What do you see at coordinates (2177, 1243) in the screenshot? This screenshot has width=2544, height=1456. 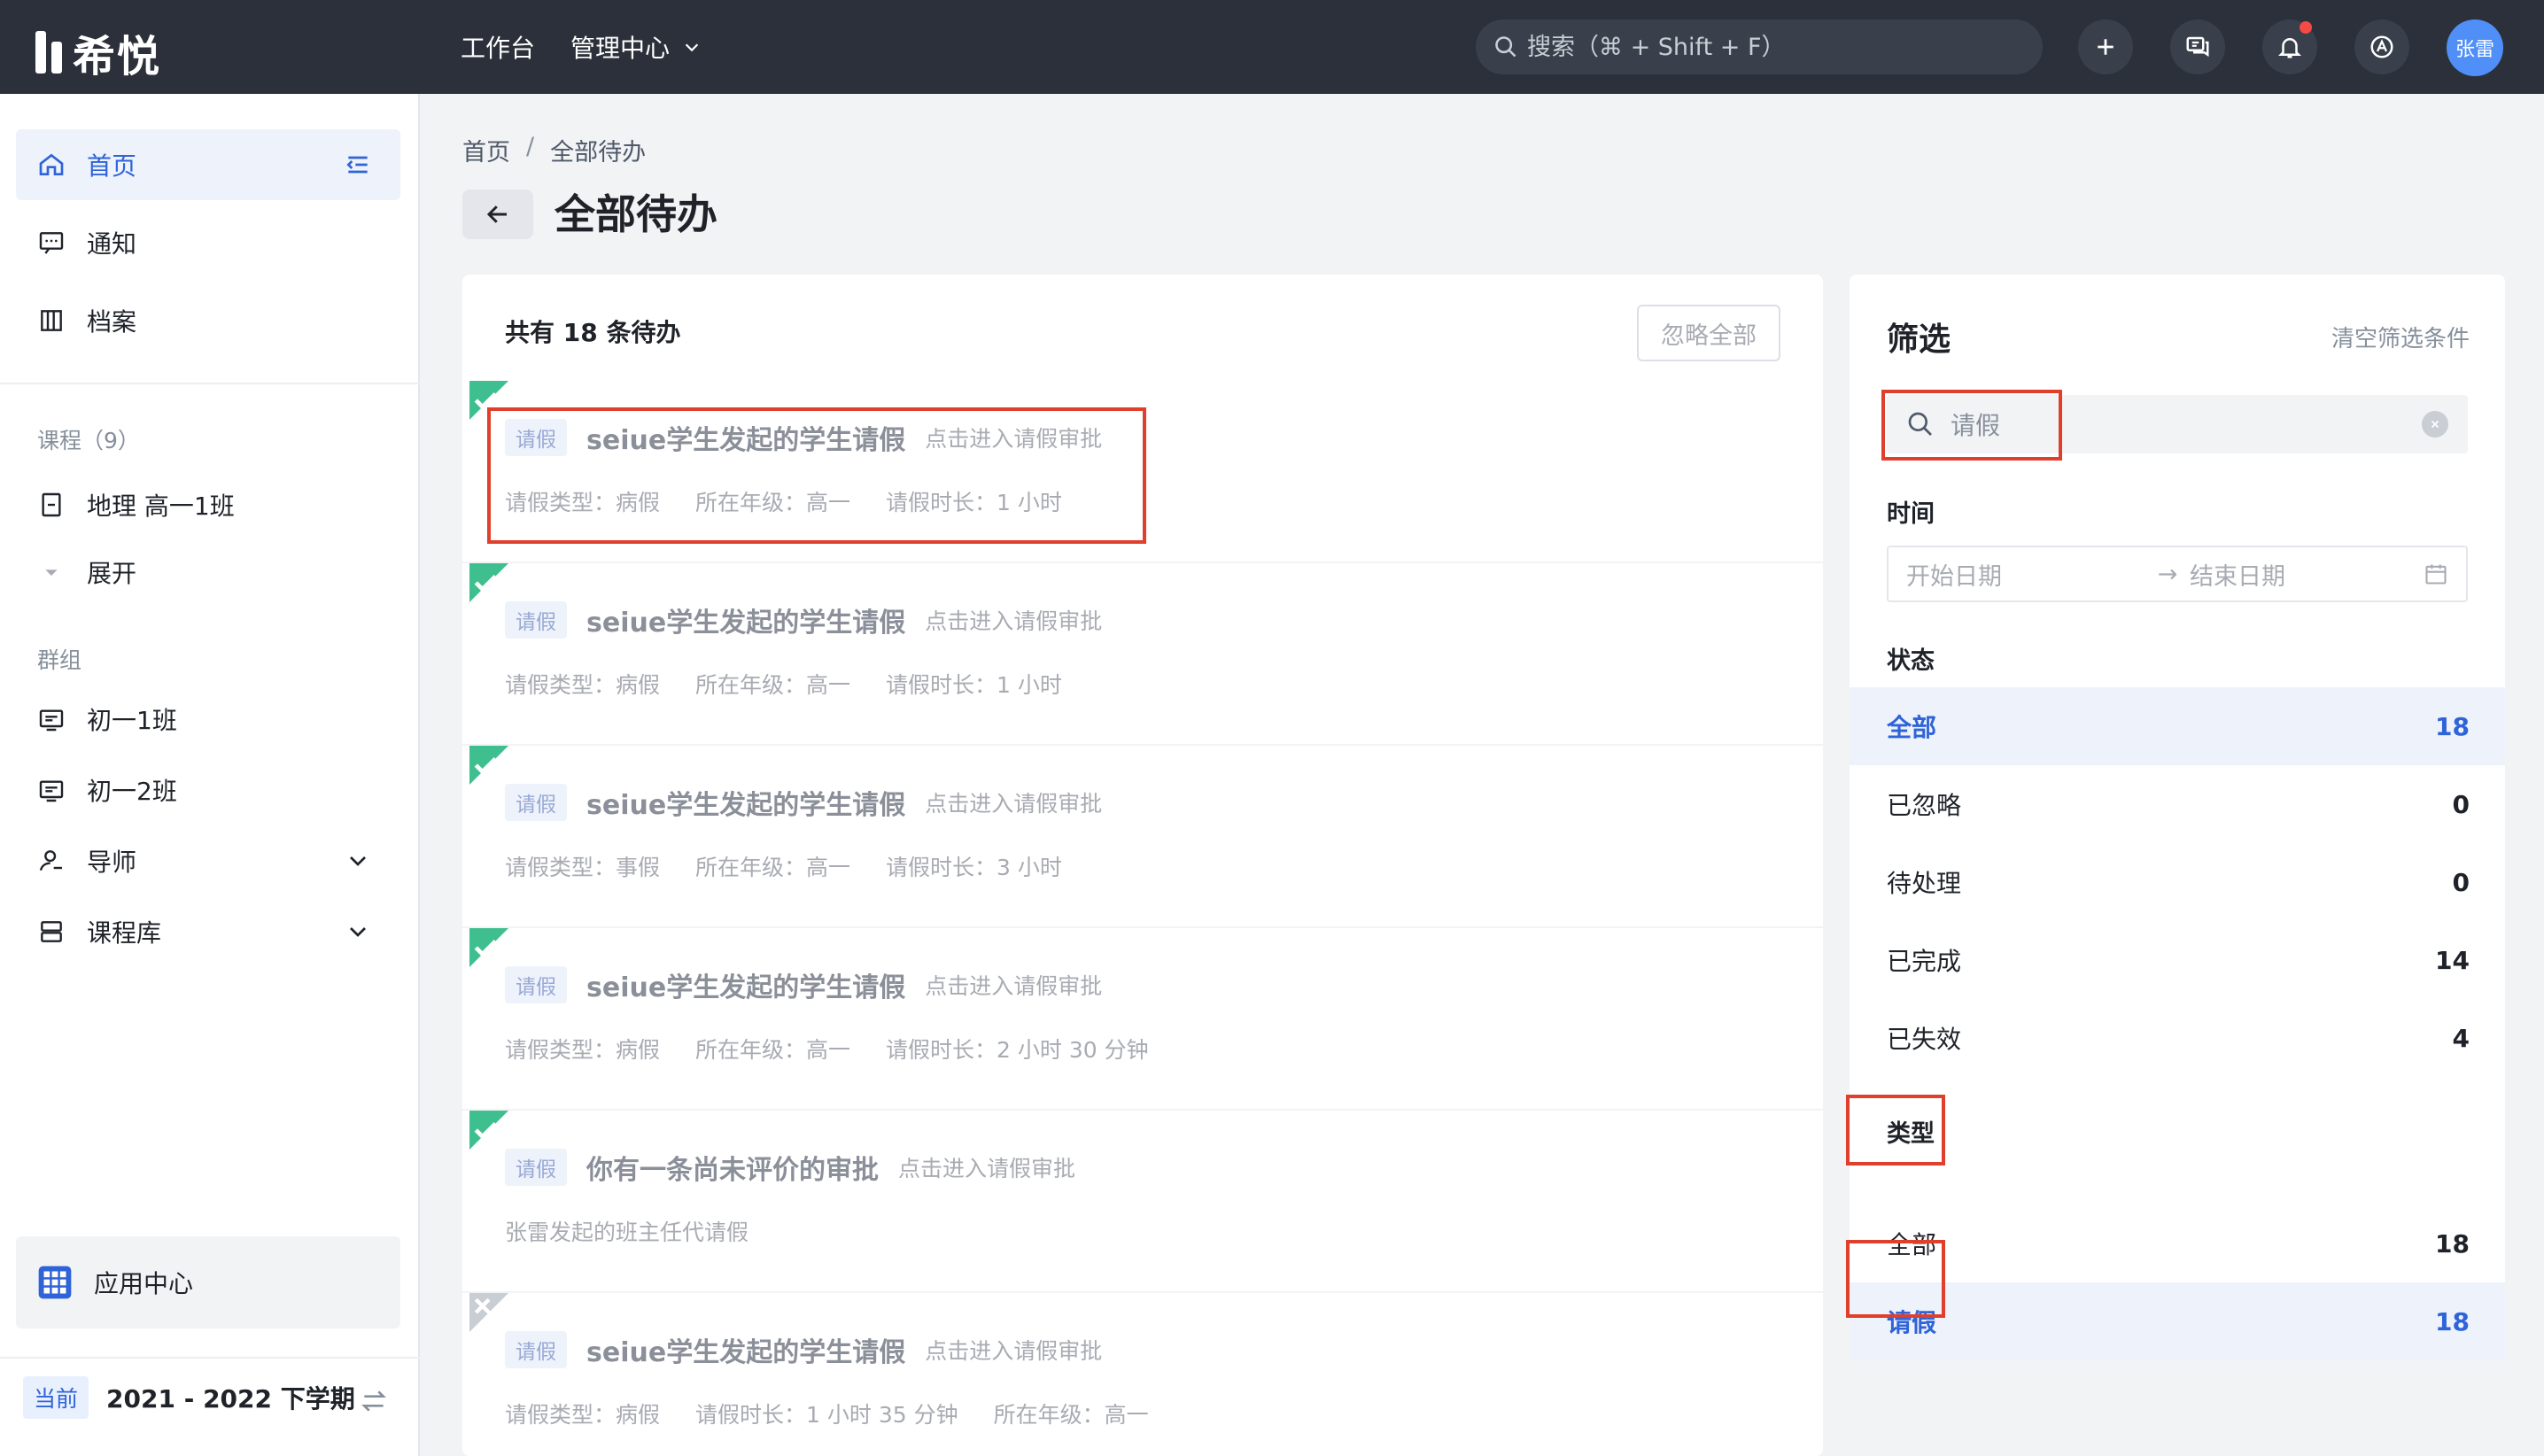 I see `type-filter-option: 全部 18` at bounding box center [2177, 1243].